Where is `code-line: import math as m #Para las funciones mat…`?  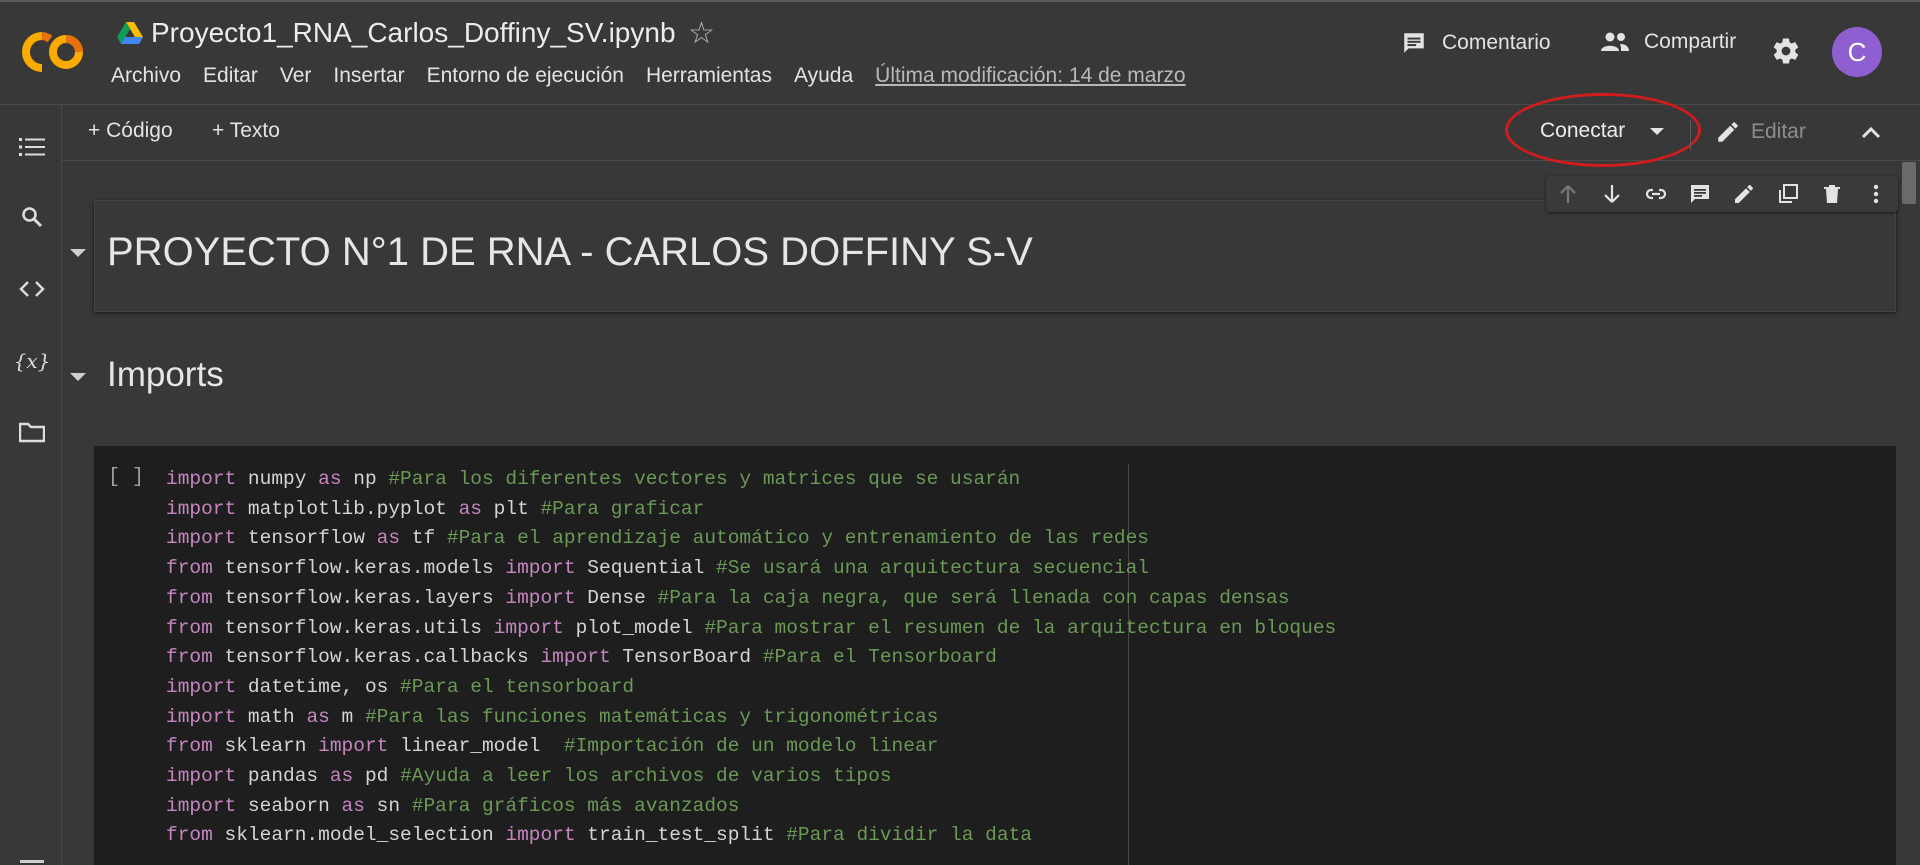 code-line: import math as m #Para las funciones mat… is located at coordinates (751, 718).